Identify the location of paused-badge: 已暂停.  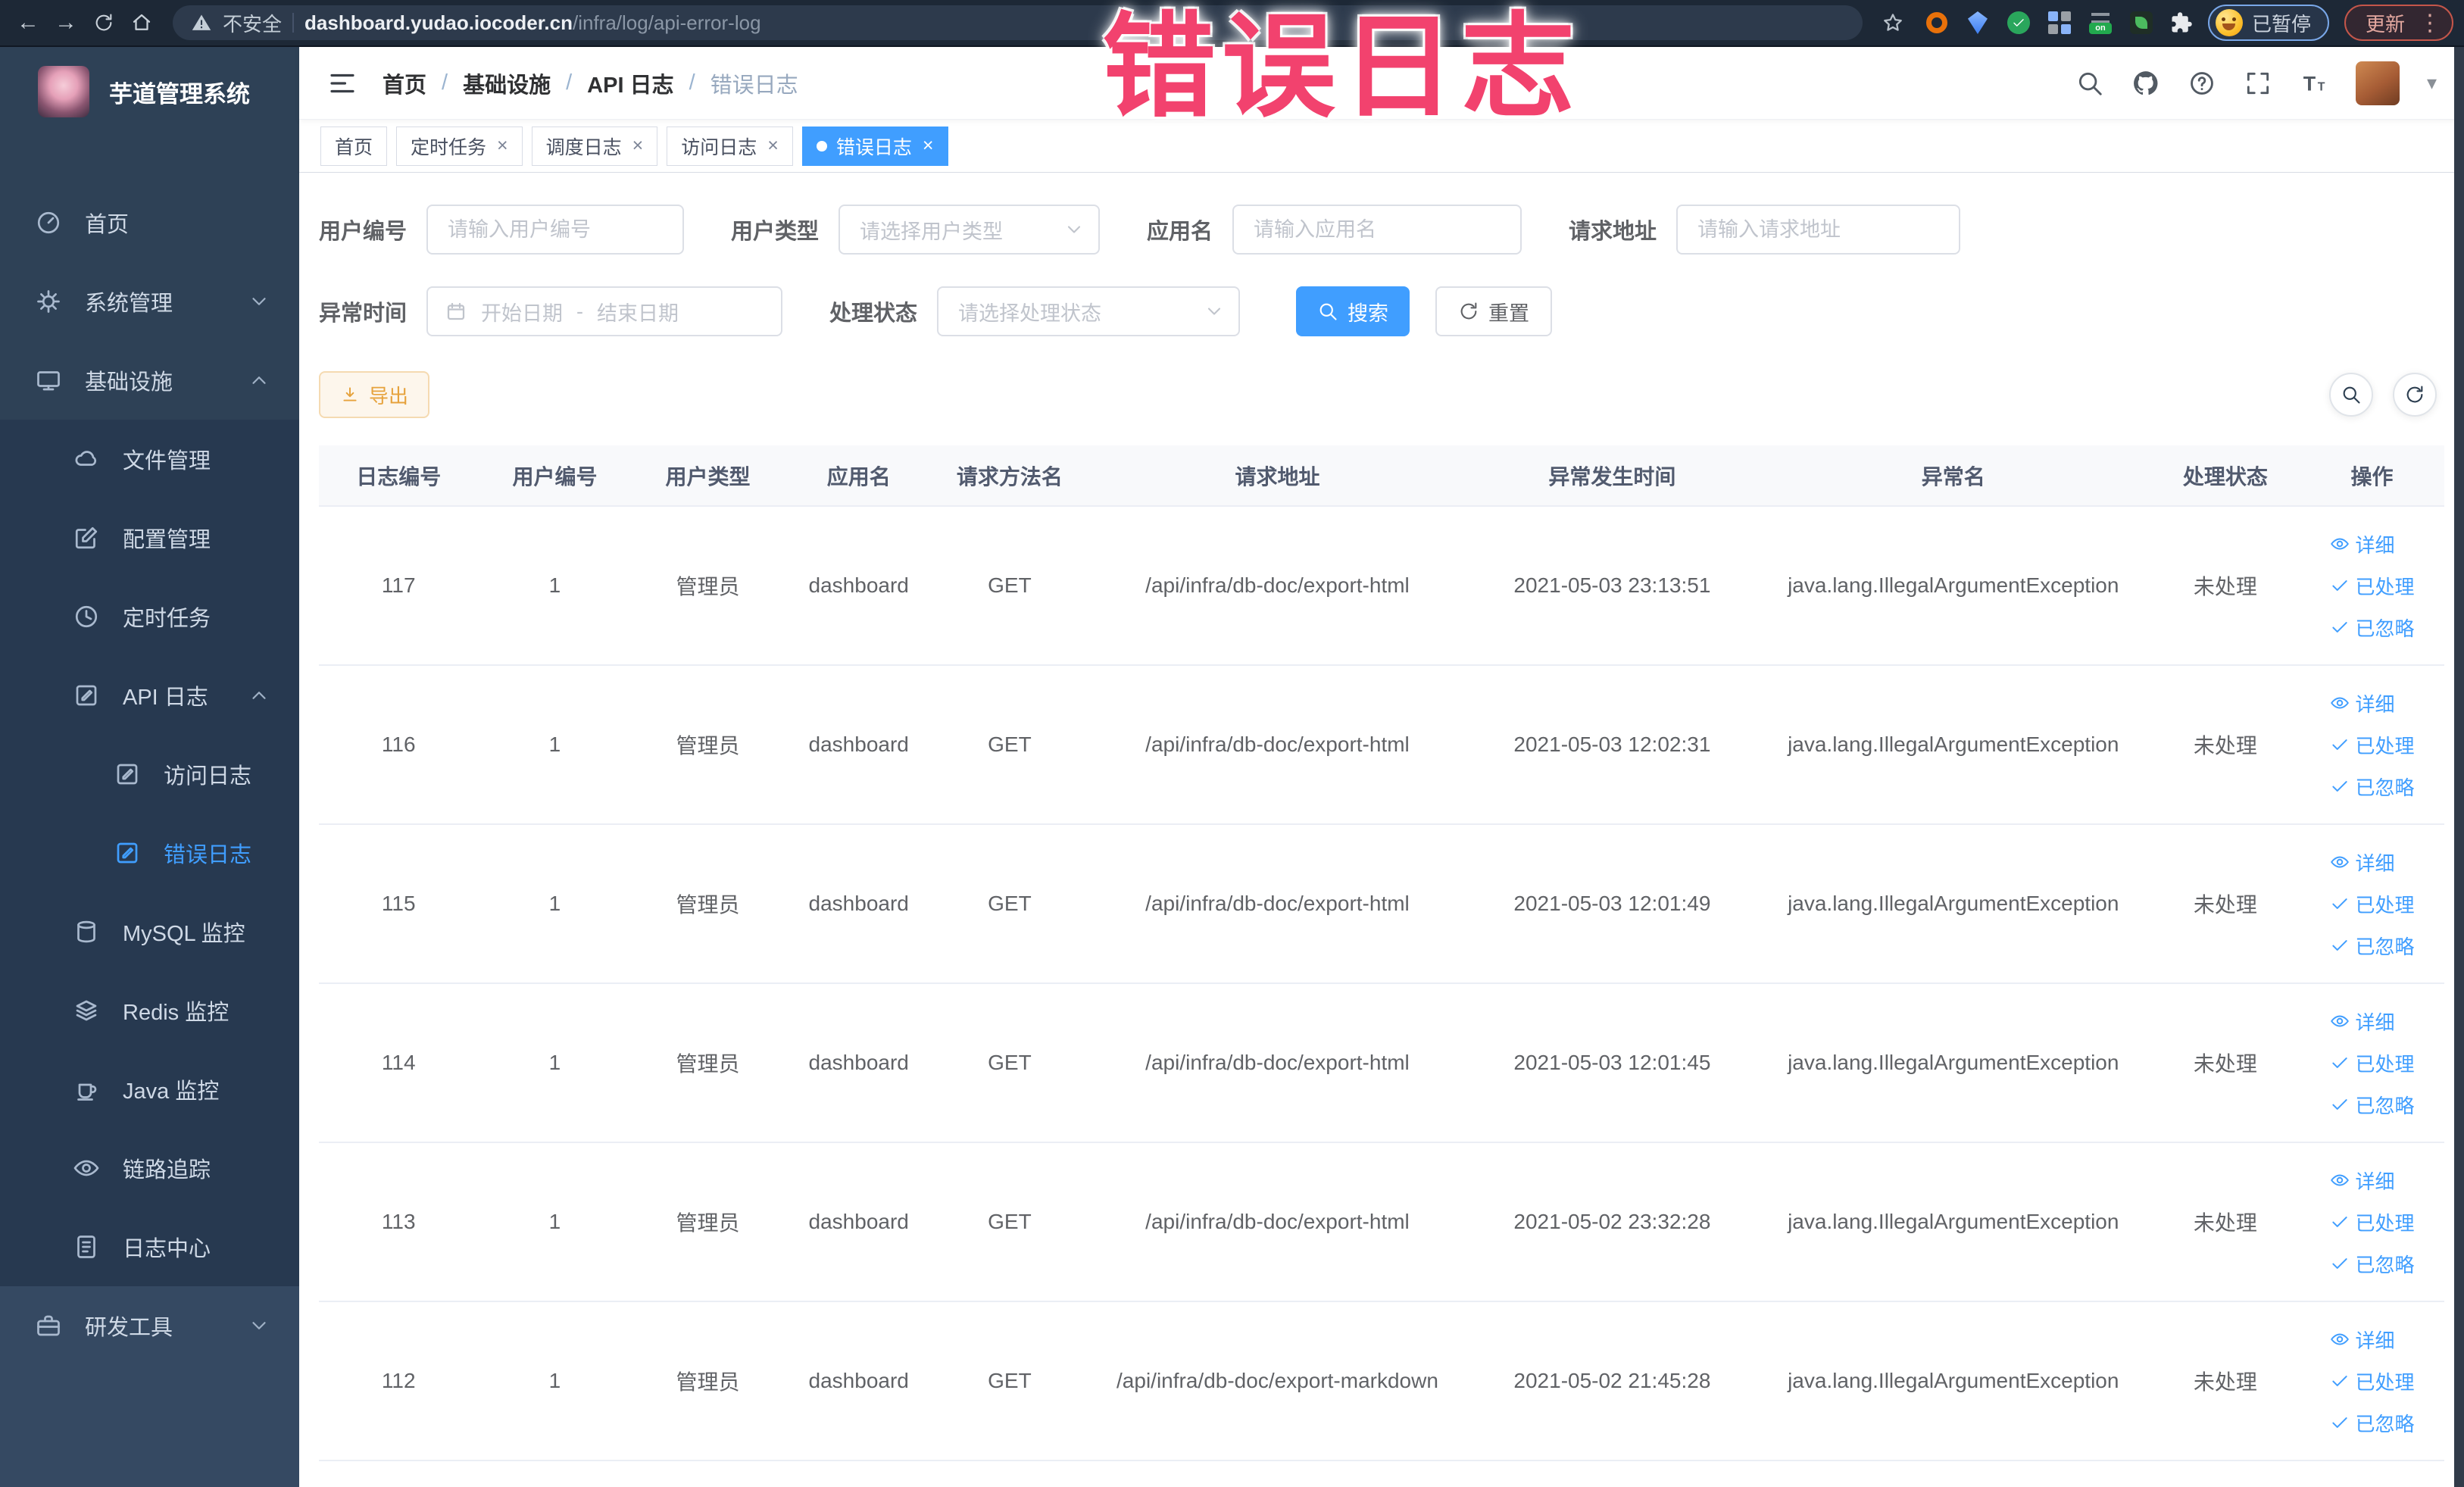
(2268, 23).